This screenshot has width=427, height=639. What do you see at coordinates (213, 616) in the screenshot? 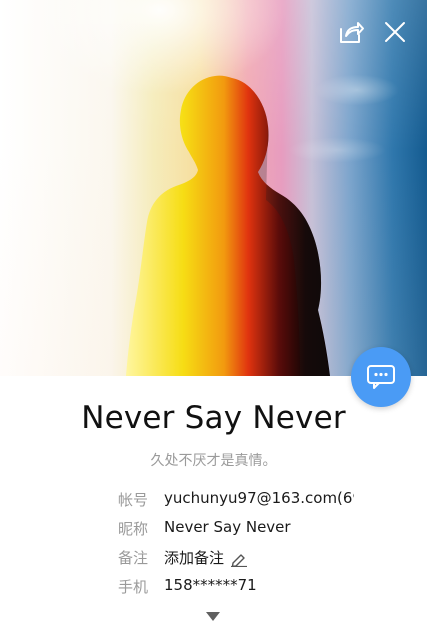
I see `chevron-down-icon` at bounding box center [213, 616].